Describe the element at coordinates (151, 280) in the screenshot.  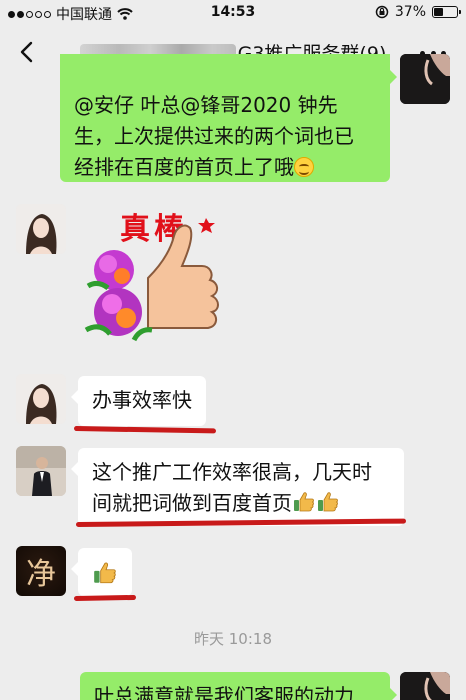
I see `sticker-art-icon` at that location.